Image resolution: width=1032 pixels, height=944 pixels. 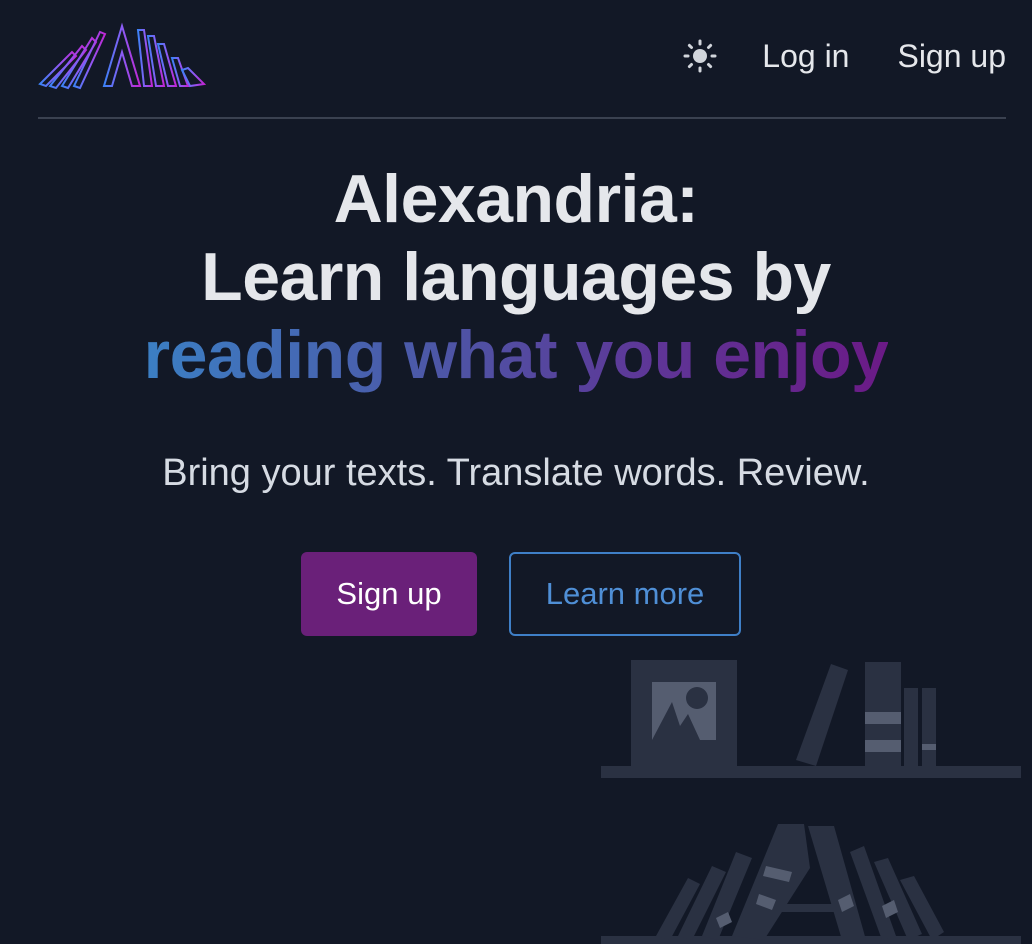 I want to click on hero-title-line2: Learn languages by, so click(x=516, y=277).